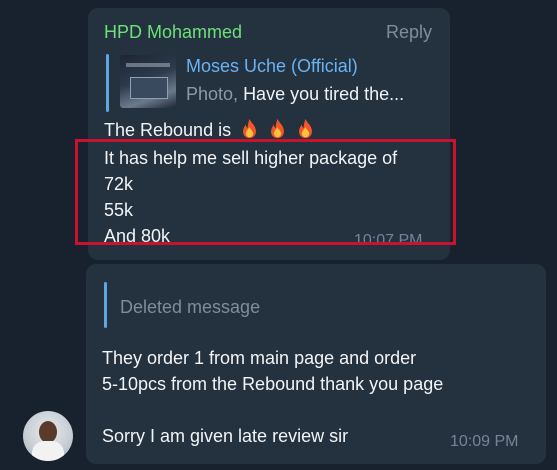 This screenshot has height=470, width=557. I want to click on deleted-message-quote: Deleted message, so click(254, 305).